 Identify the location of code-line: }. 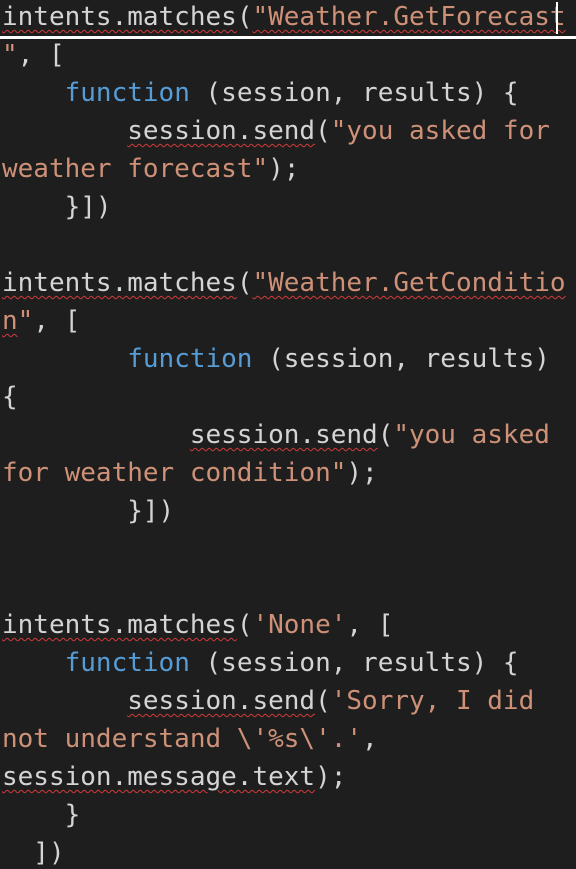
(41, 815).